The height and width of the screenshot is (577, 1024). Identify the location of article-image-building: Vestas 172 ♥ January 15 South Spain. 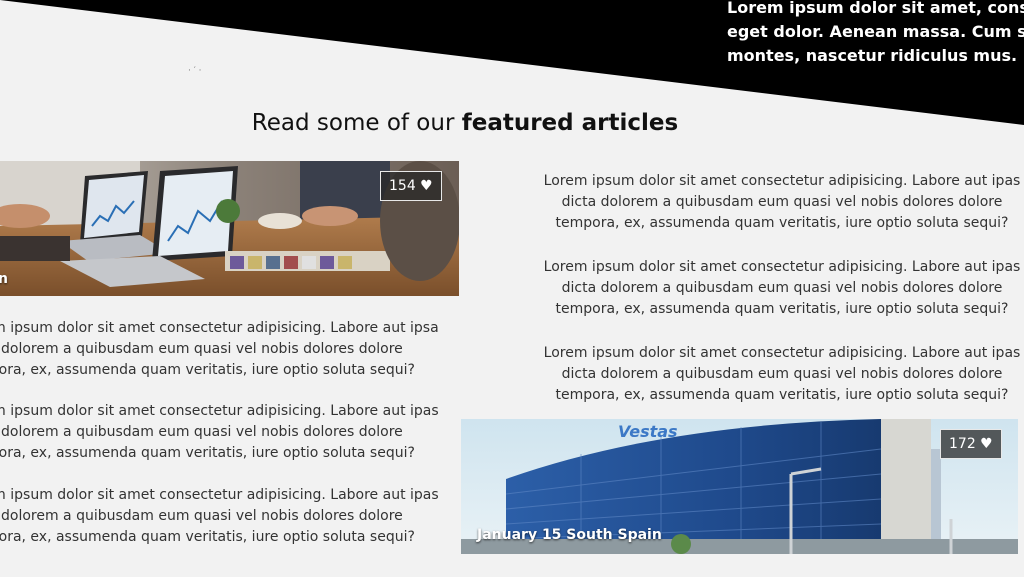
(739, 486).